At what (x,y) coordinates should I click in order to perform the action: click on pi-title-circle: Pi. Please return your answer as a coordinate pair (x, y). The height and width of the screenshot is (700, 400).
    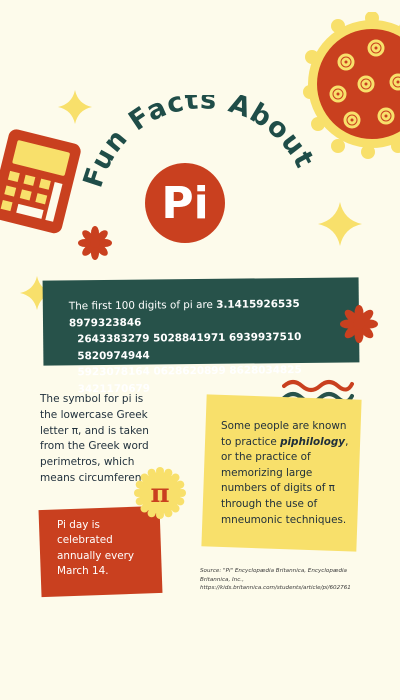
    Looking at the image, I should click on (185, 203).